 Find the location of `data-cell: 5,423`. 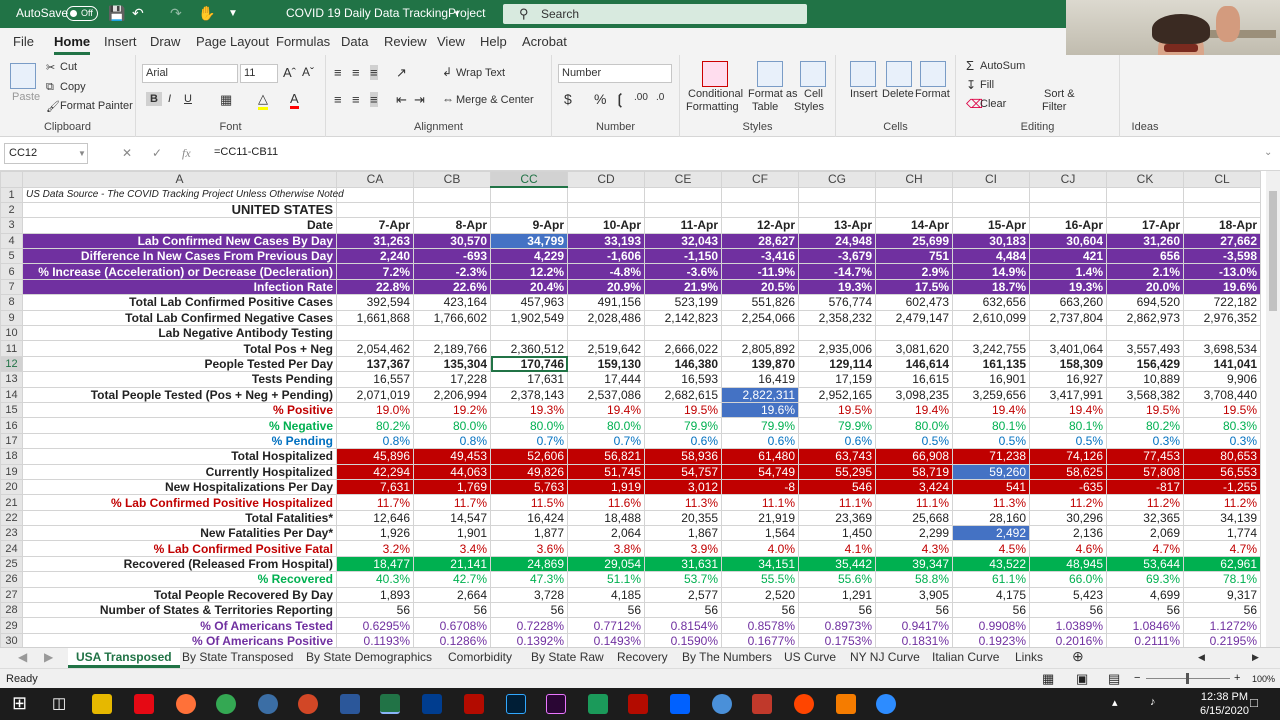

data-cell: 5,423 is located at coordinates (1068, 595).